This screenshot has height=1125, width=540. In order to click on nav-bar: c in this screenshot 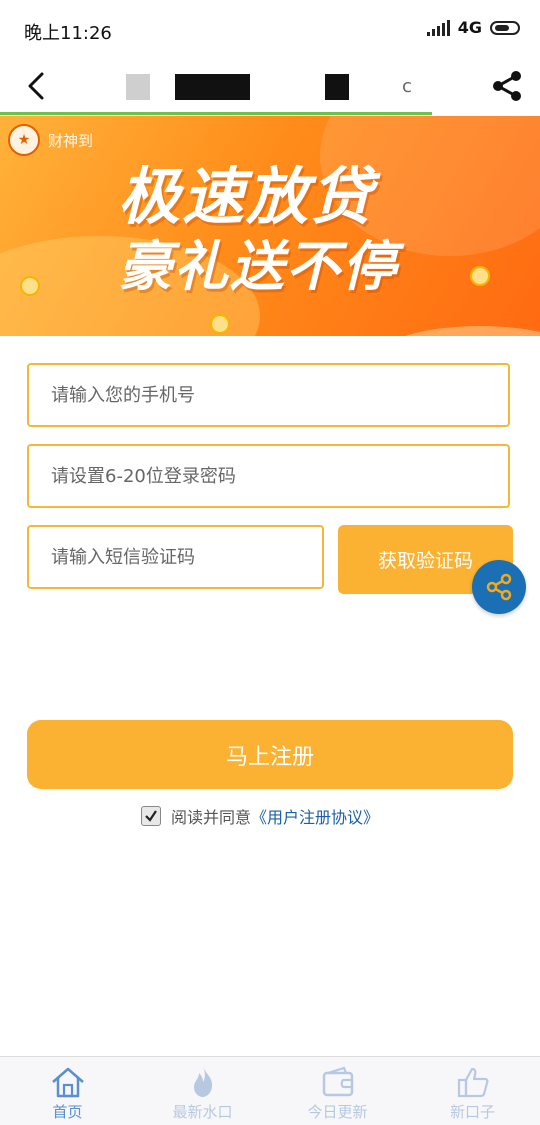, I will do `click(270, 86)`.